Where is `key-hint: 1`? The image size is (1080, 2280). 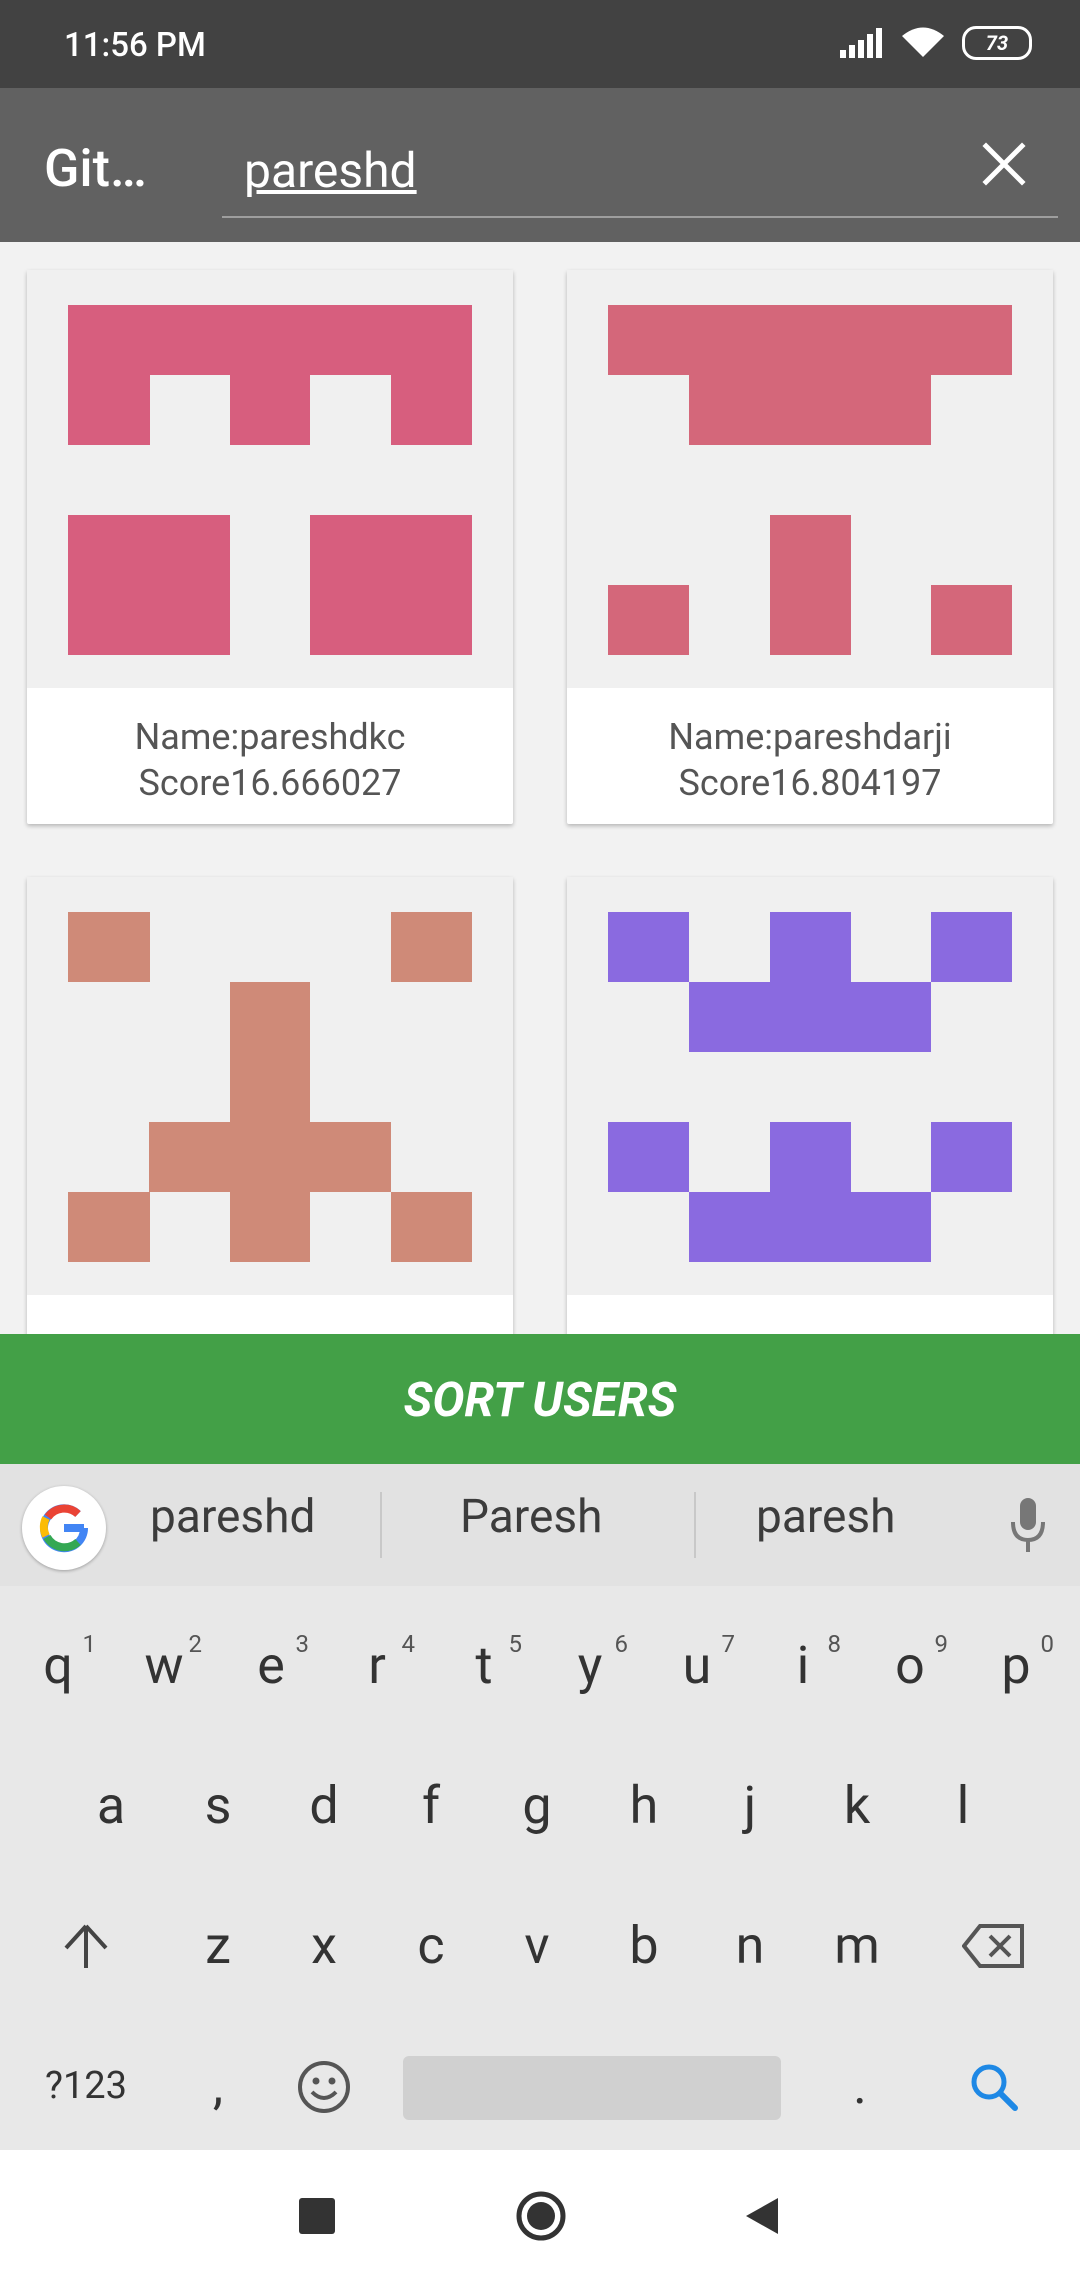
key-hint: 1 is located at coordinates (89, 1644).